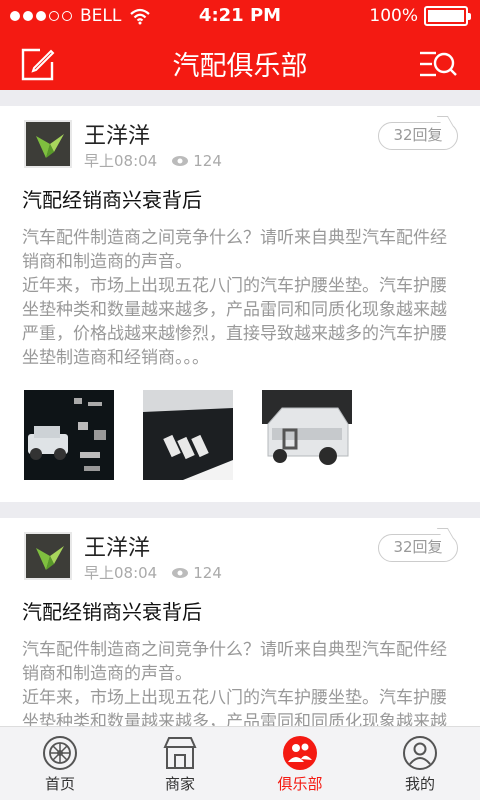 The height and width of the screenshot is (800, 480). I want to click on tab-label: 俱乐部, so click(300, 784).